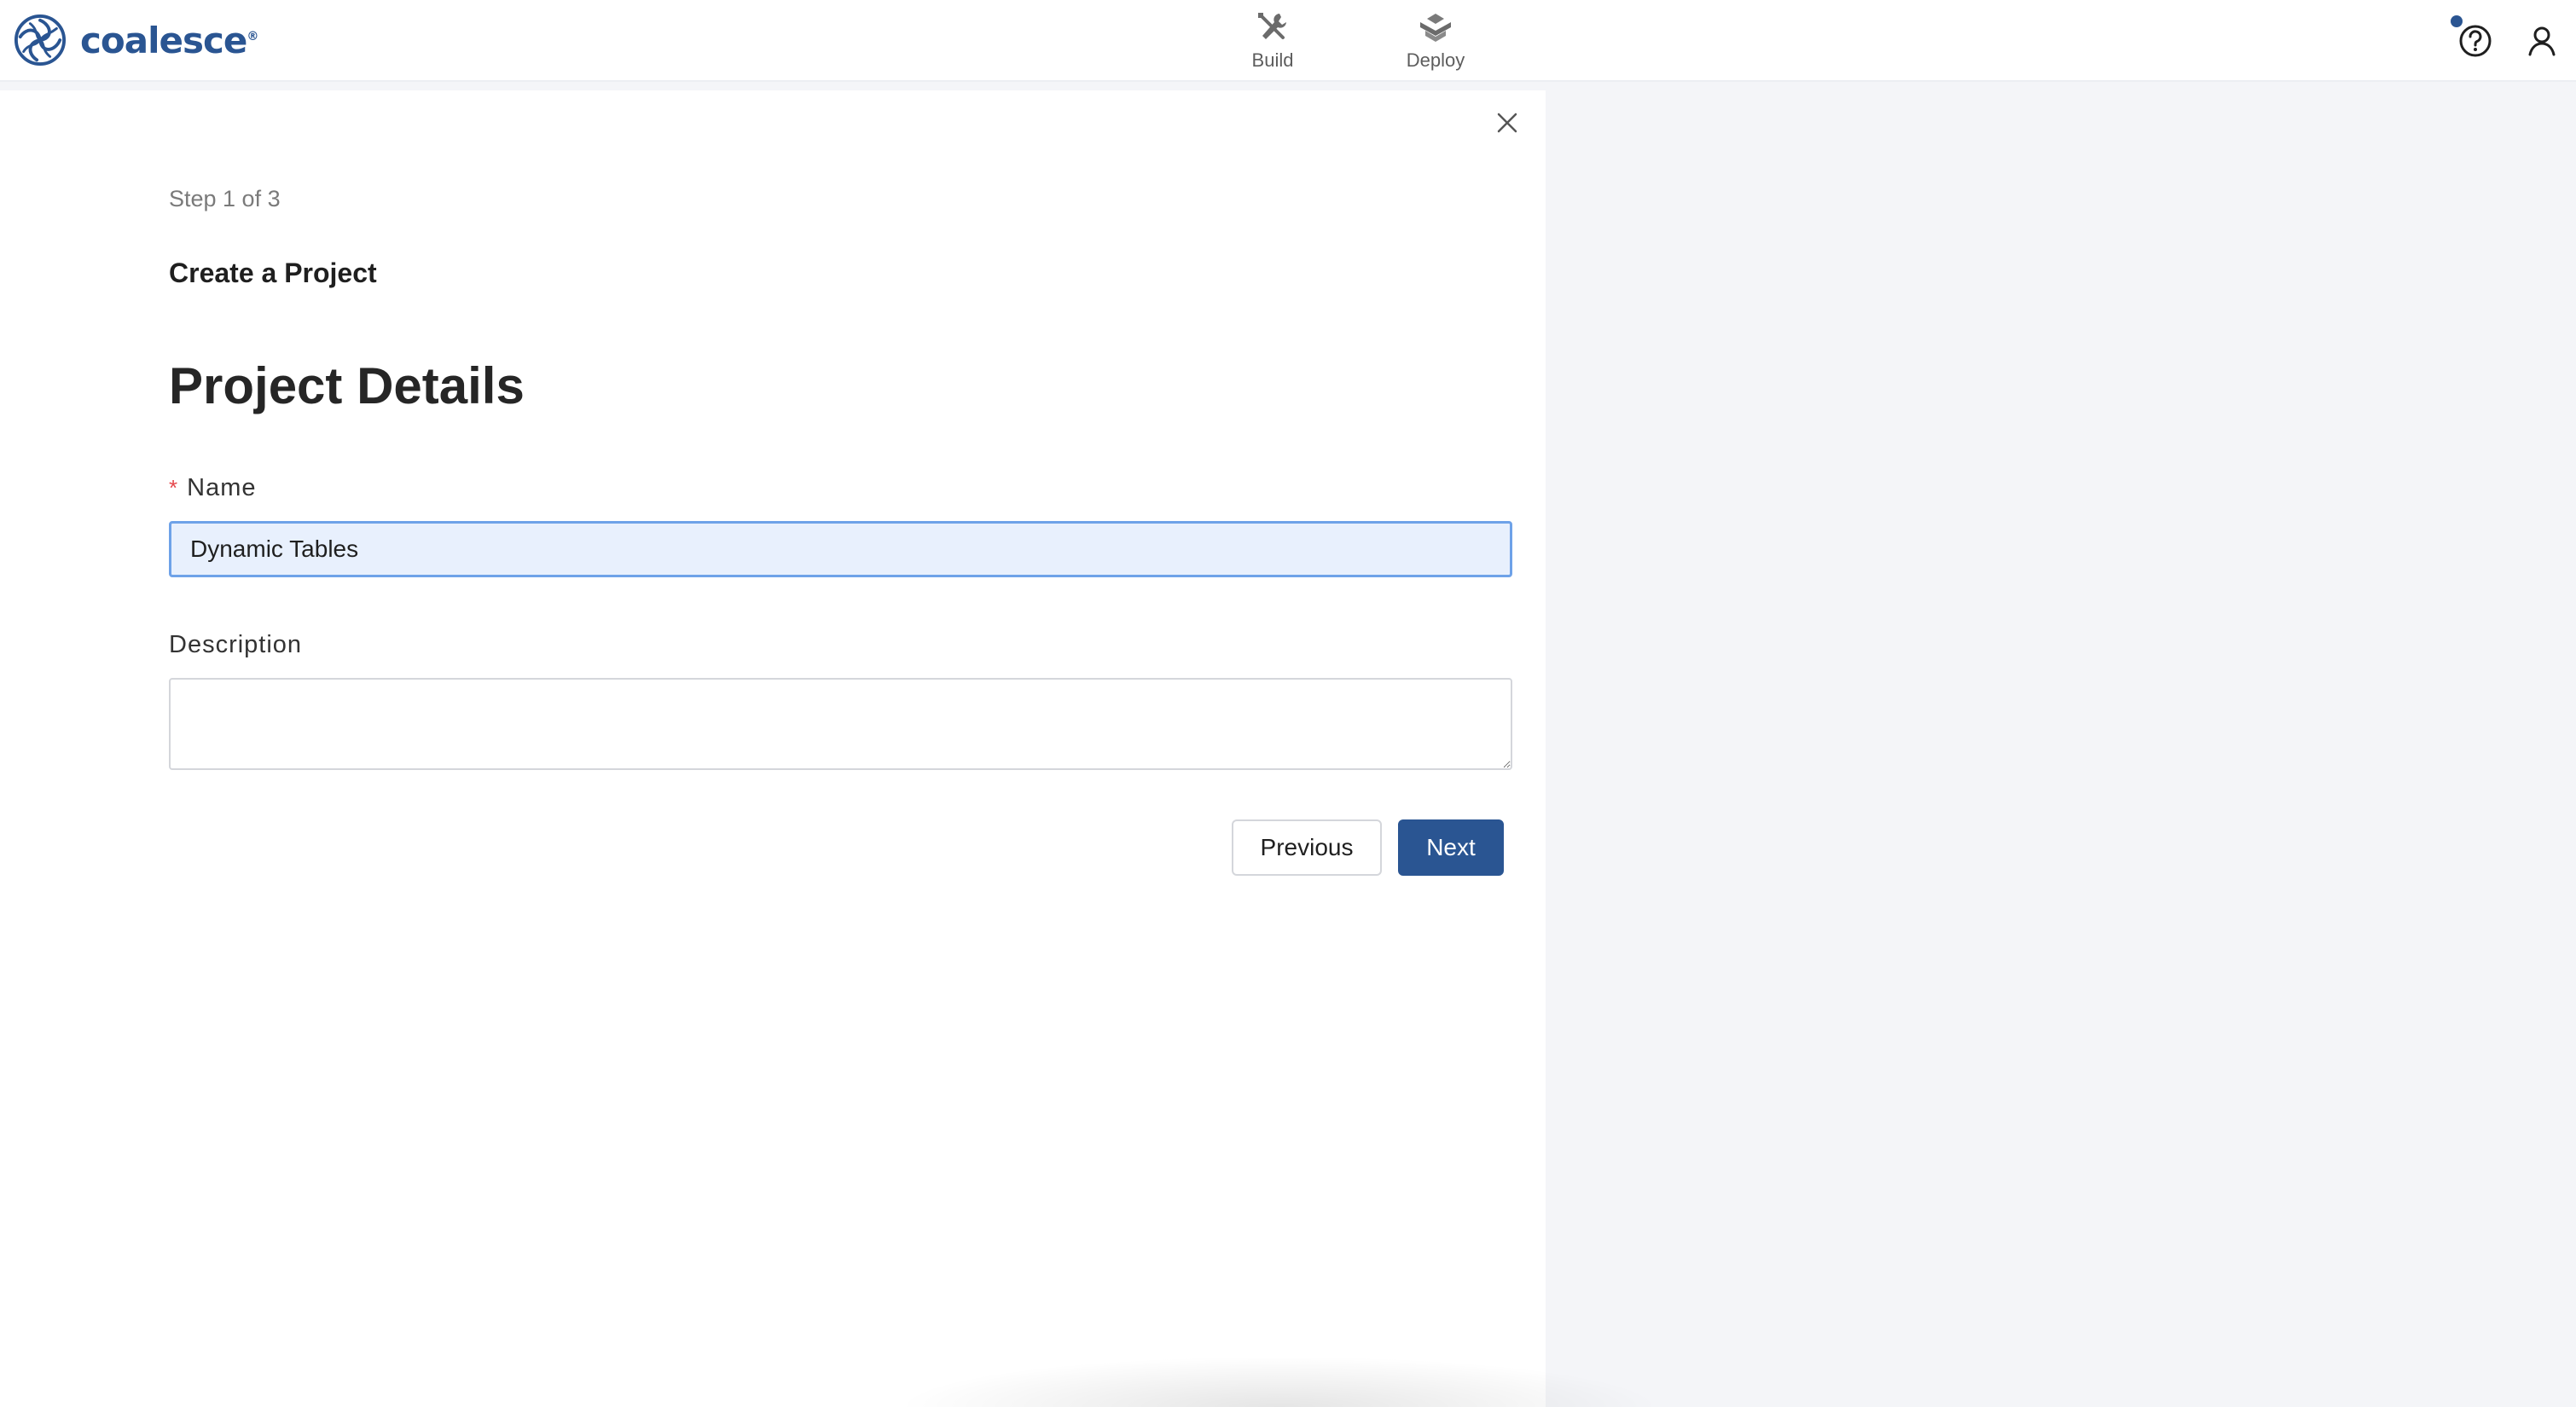 The image size is (2576, 1407). What do you see at coordinates (1272, 26) in the screenshot?
I see `tools-icon` at bounding box center [1272, 26].